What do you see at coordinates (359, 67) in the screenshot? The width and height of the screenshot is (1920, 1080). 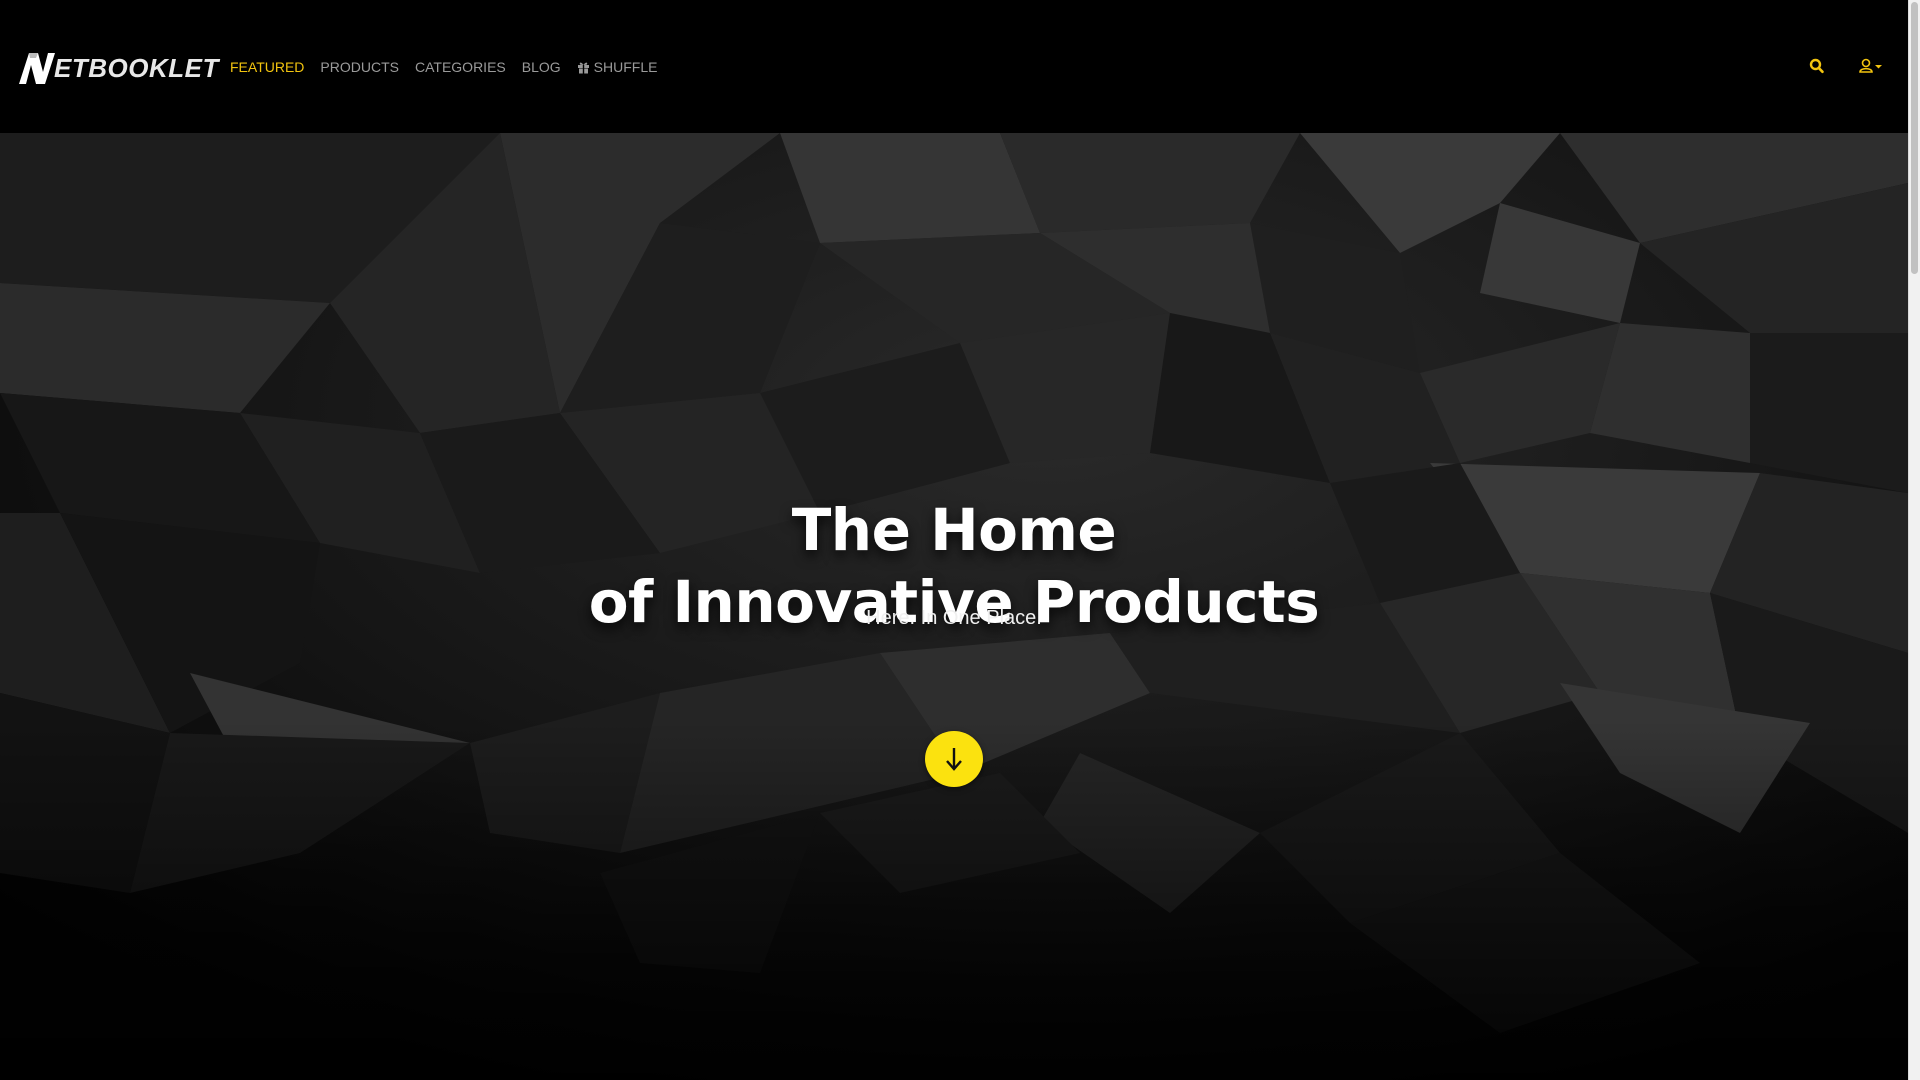 I see `nav-item-products: PRODUCTS` at bounding box center [359, 67].